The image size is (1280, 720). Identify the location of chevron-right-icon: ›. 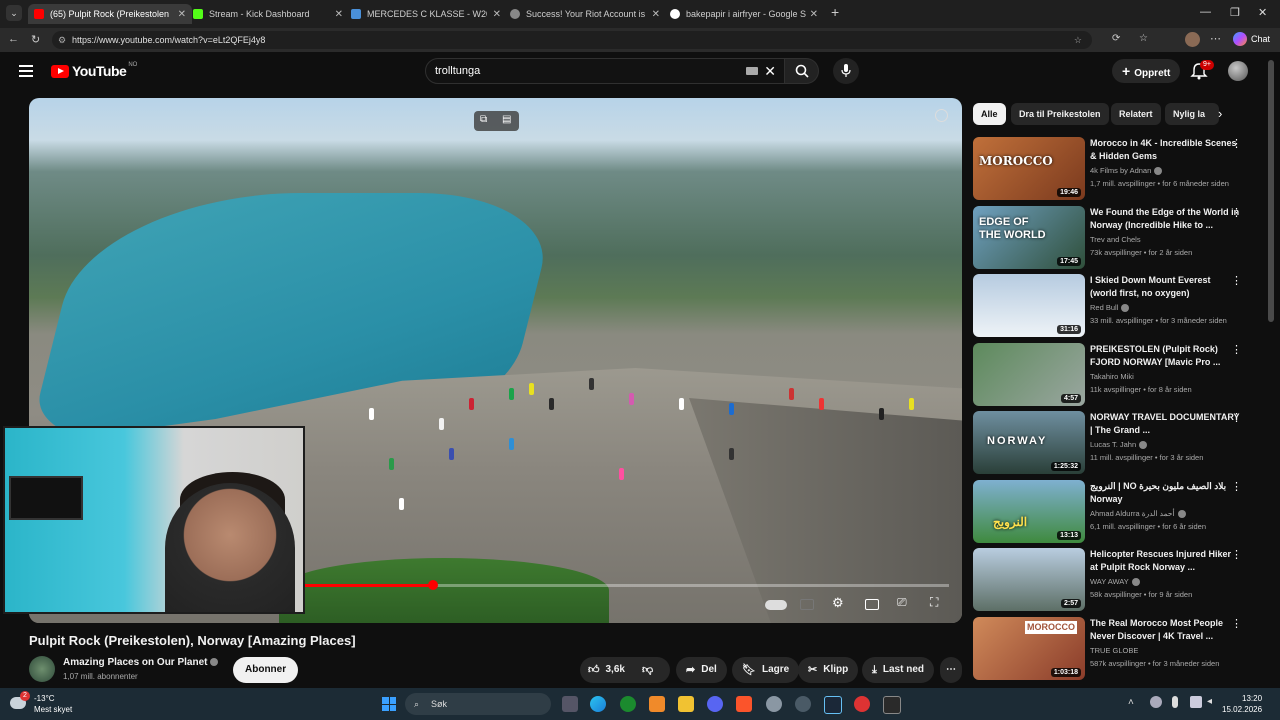
(1220, 113).